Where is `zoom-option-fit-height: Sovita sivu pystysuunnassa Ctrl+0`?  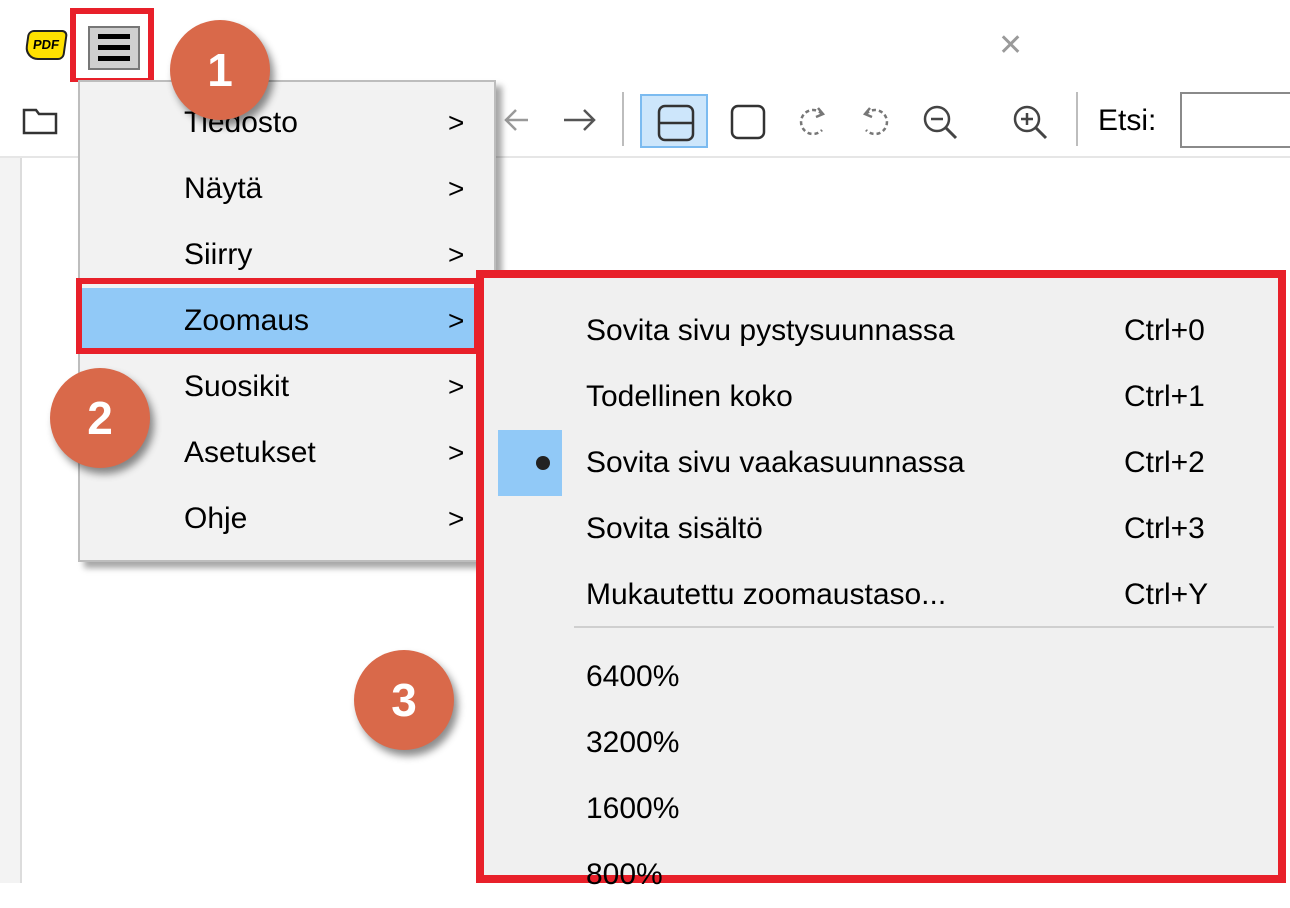
zoom-option-fit-height: Sovita sivu pystysuunnassa Ctrl+0 is located at coordinates (881, 331).